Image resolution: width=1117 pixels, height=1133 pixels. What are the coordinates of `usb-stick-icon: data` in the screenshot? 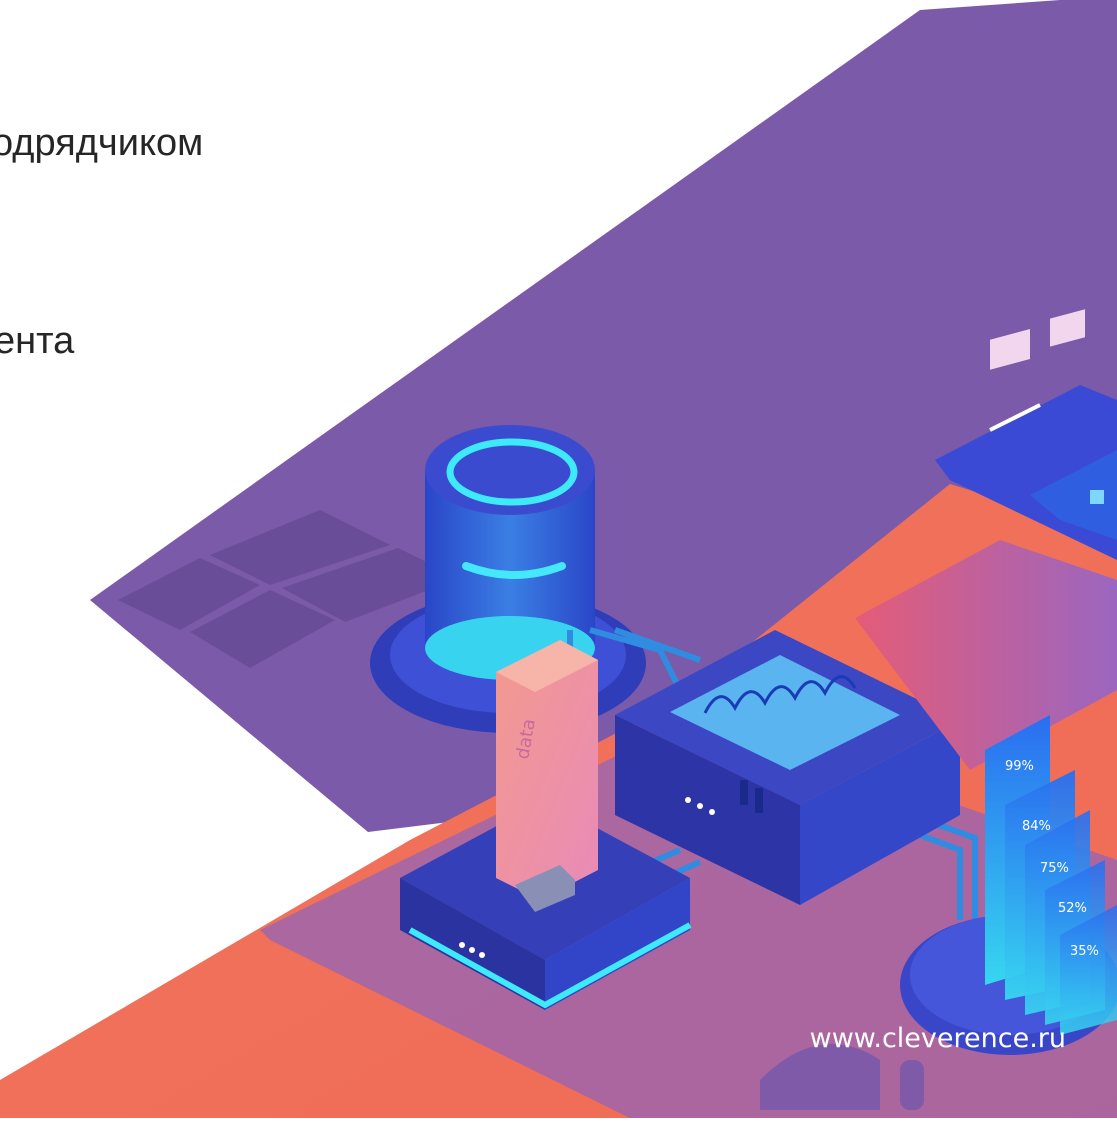 It's located at (547, 776).